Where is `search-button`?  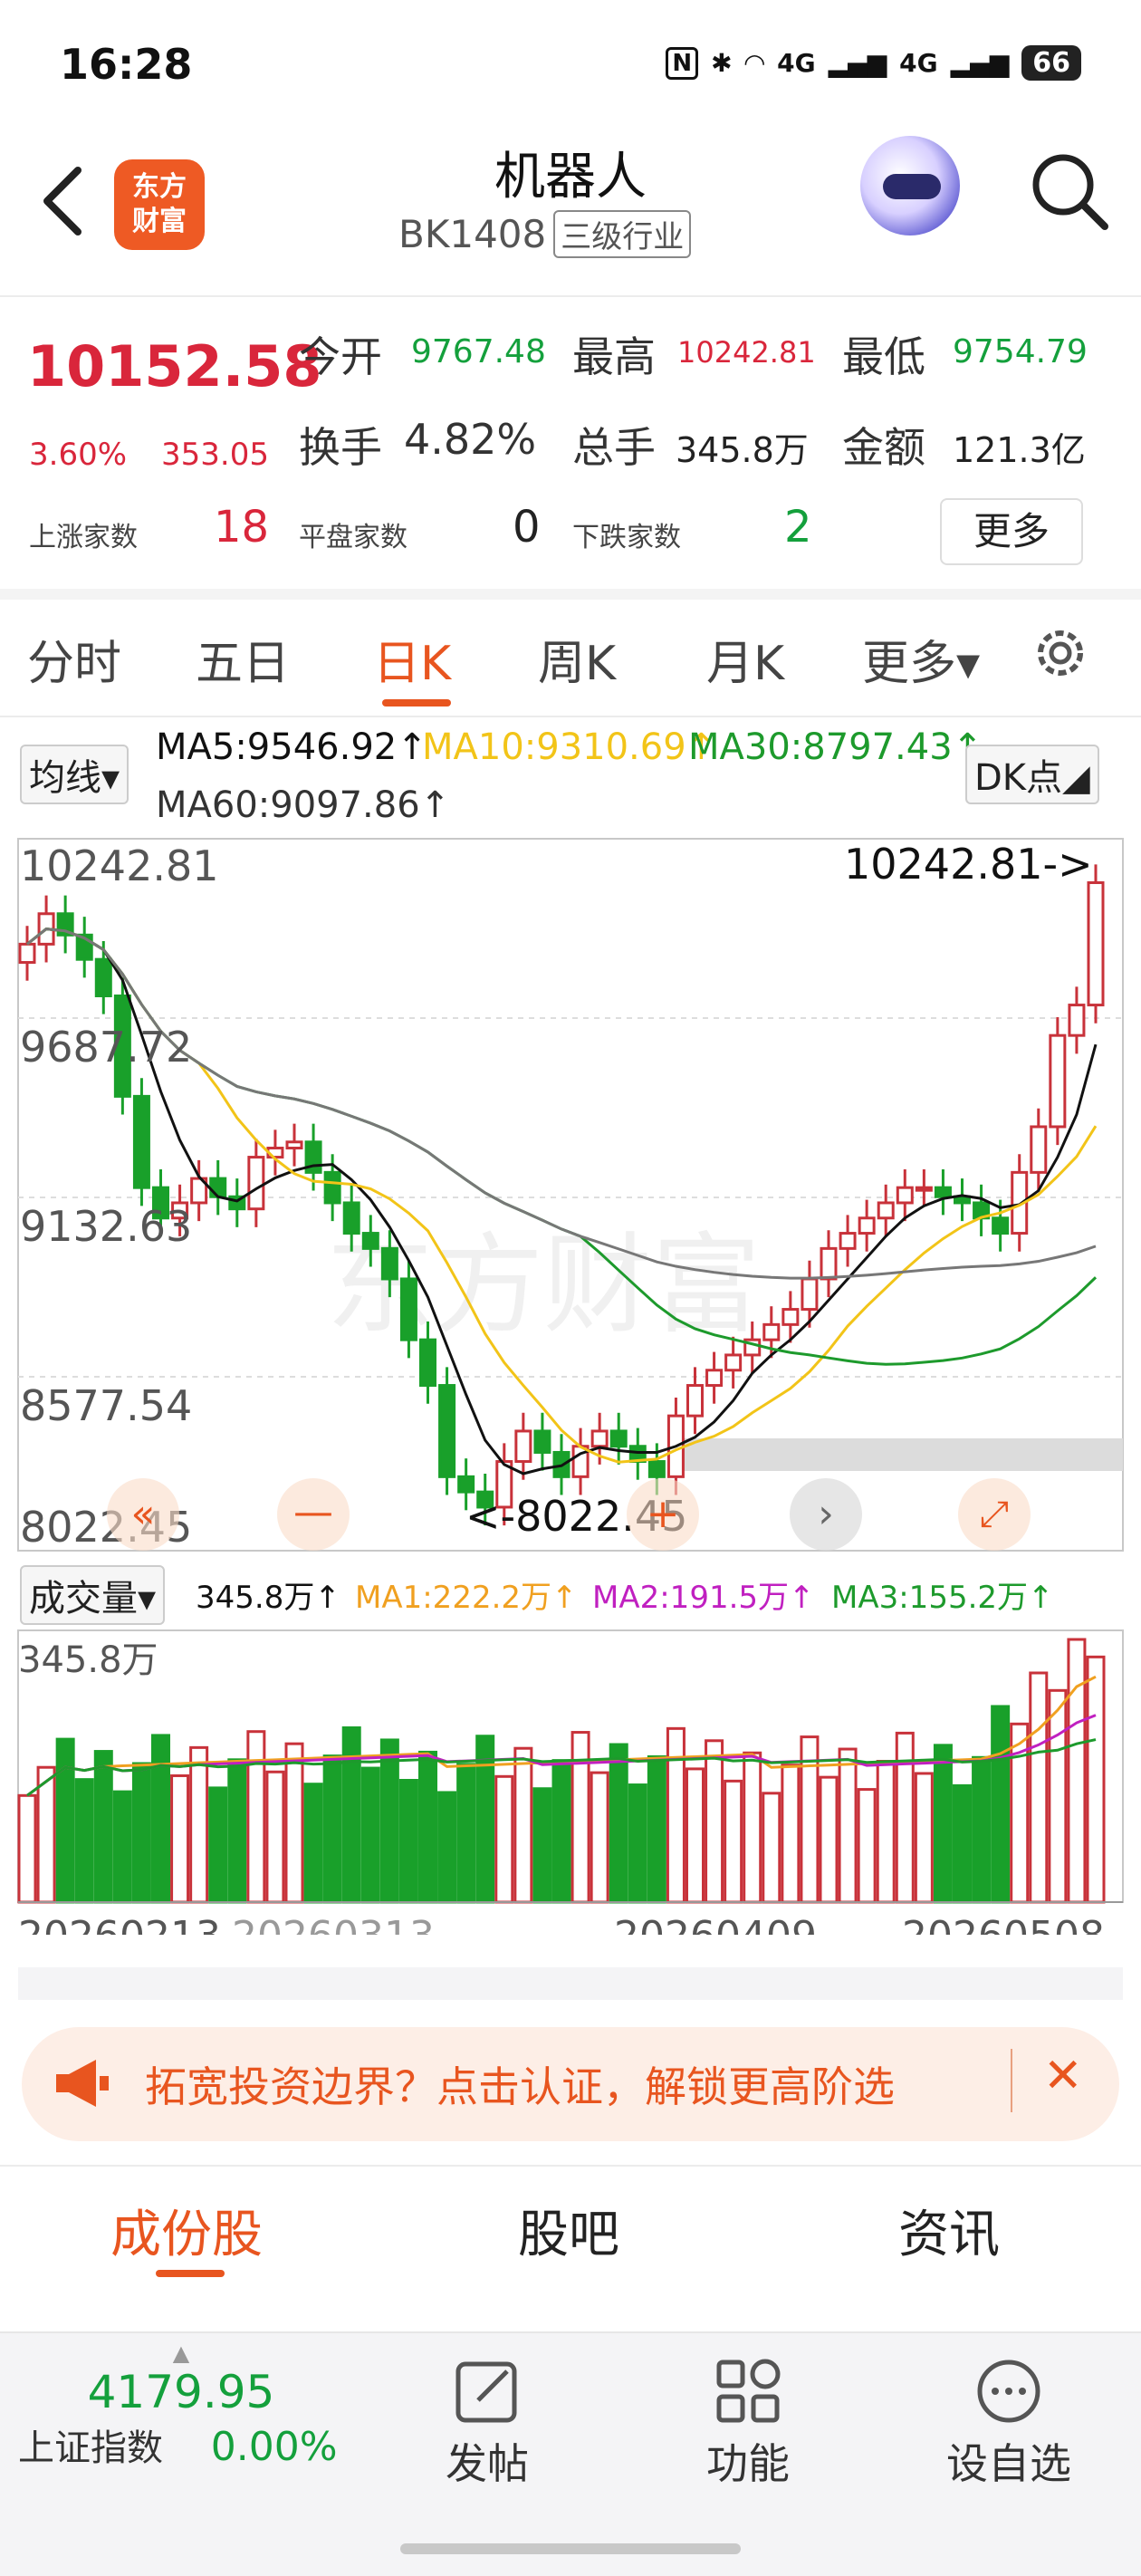 search-button is located at coordinates (1069, 191).